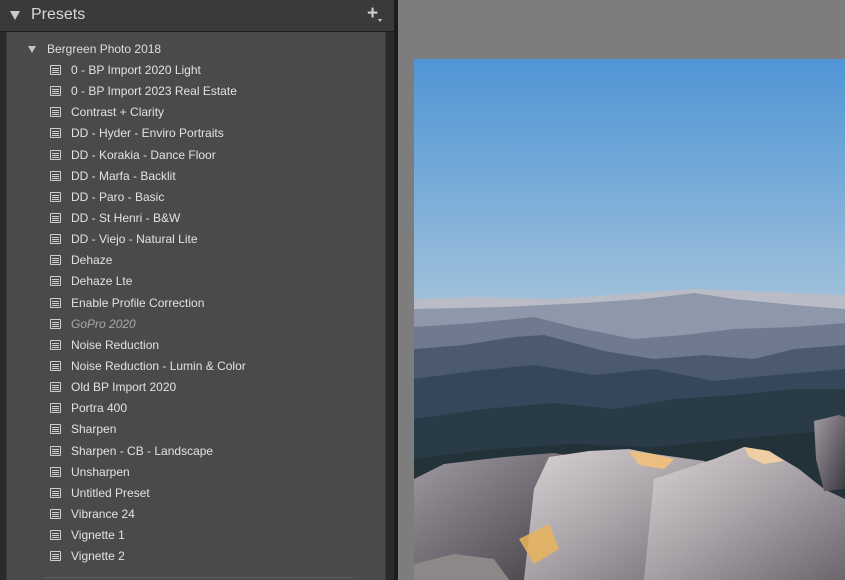 The width and height of the screenshot is (845, 580). Describe the element at coordinates (196, 50) in the screenshot. I see `preset-group-row: Bergreen Photo 2018` at that location.